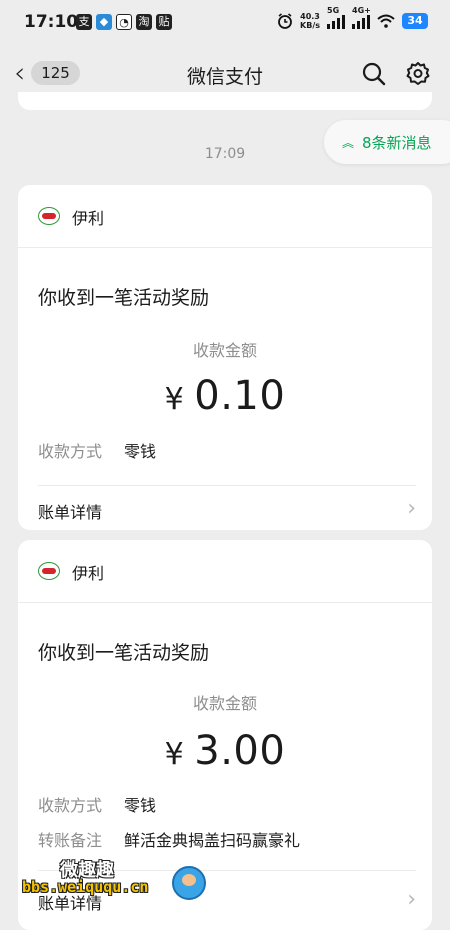  What do you see at coordinates (144, 22) in the screenshot?
I see `taobao-icon: 淘` at bounding box center [144, 22].